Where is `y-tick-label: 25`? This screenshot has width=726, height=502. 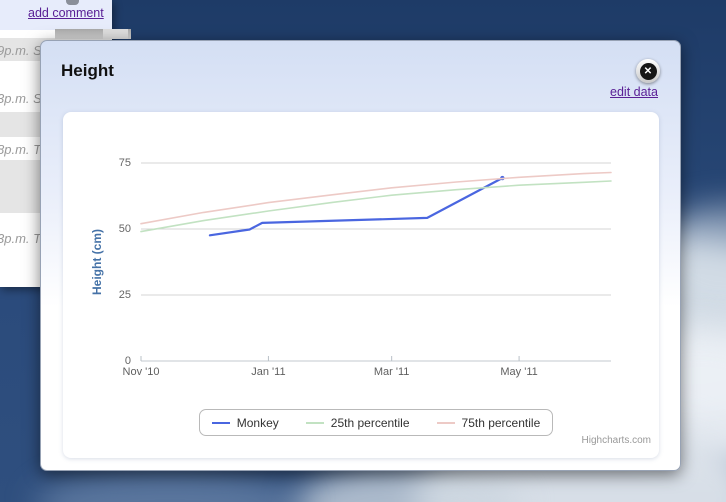 y-tick-label: 25 is located at coordinates (124, 295).